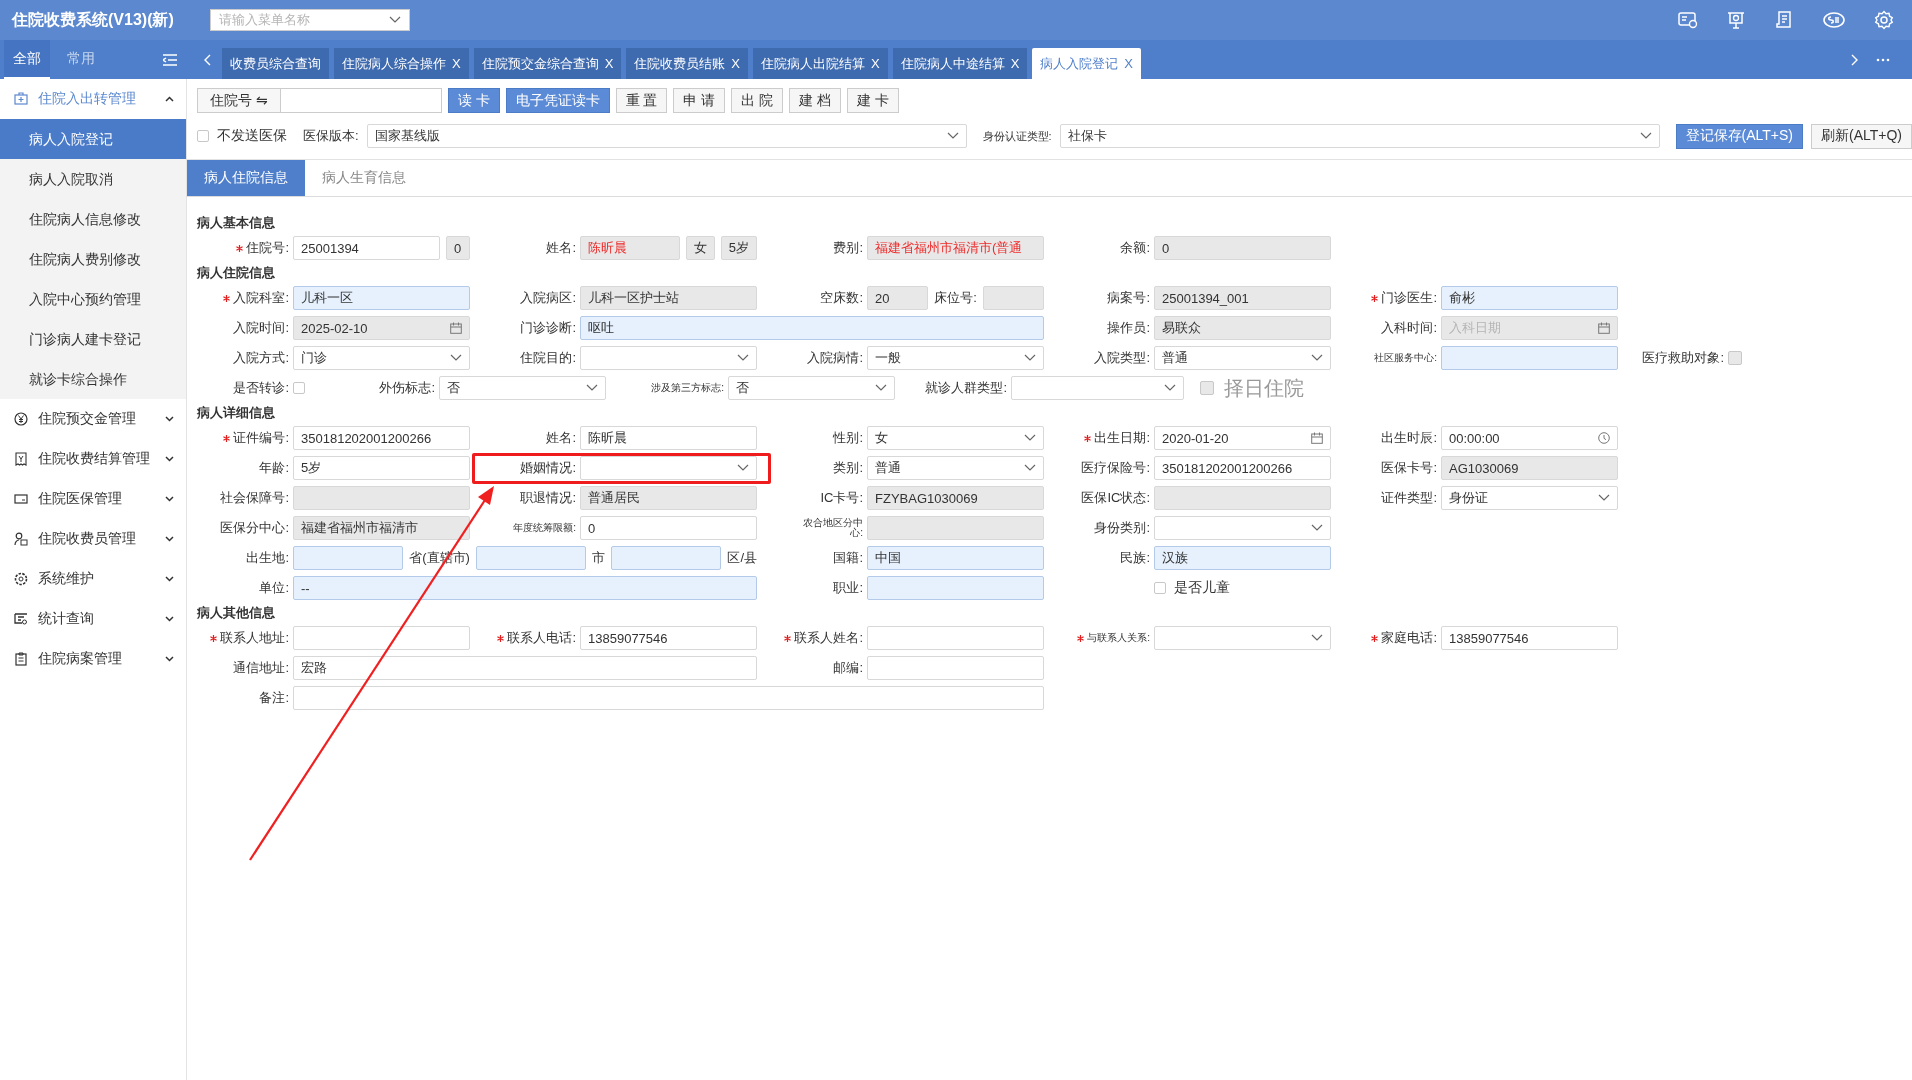  What do you see at coordinates (246, 178) in the screenshot?
I see `subtab: 病人住院信息` at bounding box center [246, 178].